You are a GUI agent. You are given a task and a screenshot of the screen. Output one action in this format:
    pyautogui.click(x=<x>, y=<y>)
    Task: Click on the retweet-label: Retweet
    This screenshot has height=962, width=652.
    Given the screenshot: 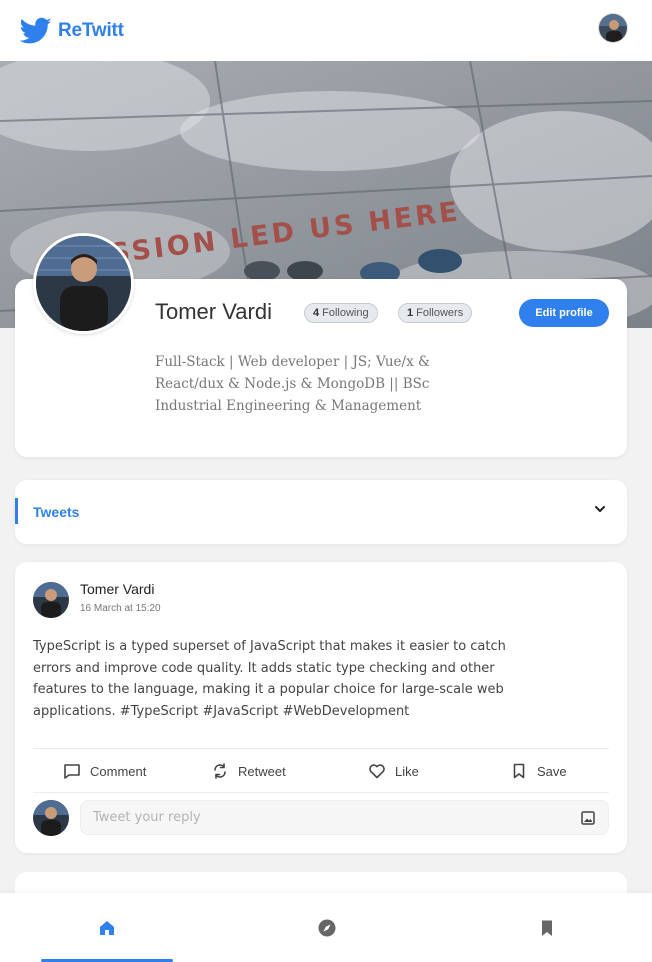 What is the action you would take?
    pyautogui.click(x=262, y=771)
    